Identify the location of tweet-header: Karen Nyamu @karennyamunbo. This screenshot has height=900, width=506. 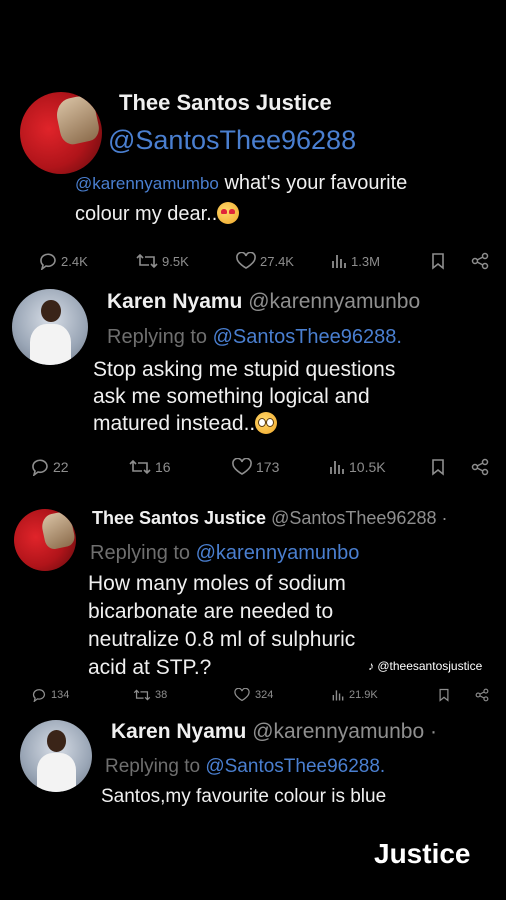
(263, 302).